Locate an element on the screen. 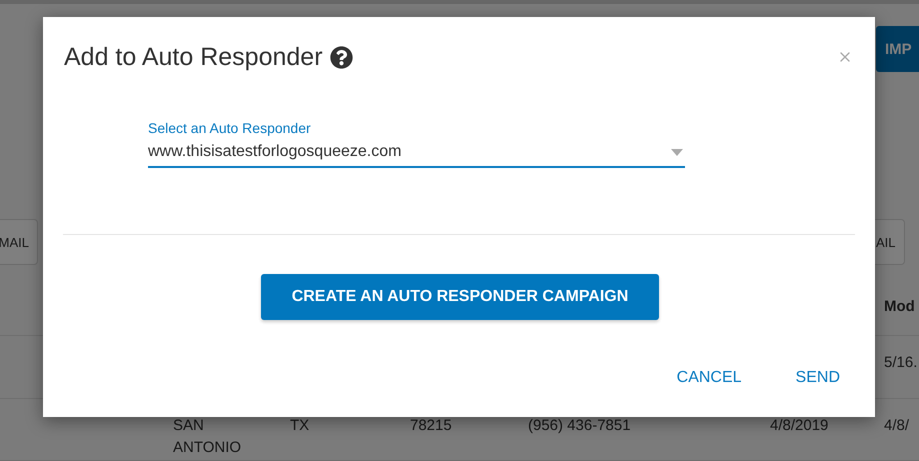 The image size is (919, 461). help-icon is located at coordinates (341, 57).